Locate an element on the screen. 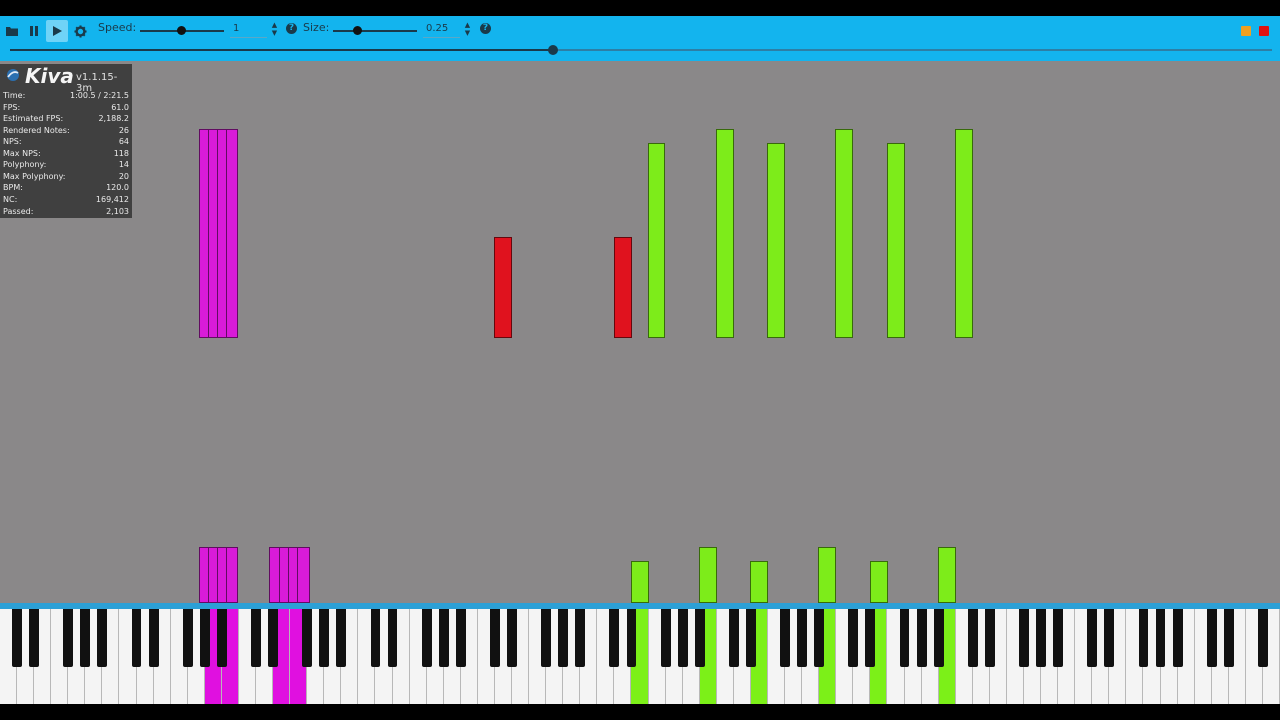 The height and width of the screenshot is (720, 1280). stat-value: 64 is located at coordinates (123, 142).